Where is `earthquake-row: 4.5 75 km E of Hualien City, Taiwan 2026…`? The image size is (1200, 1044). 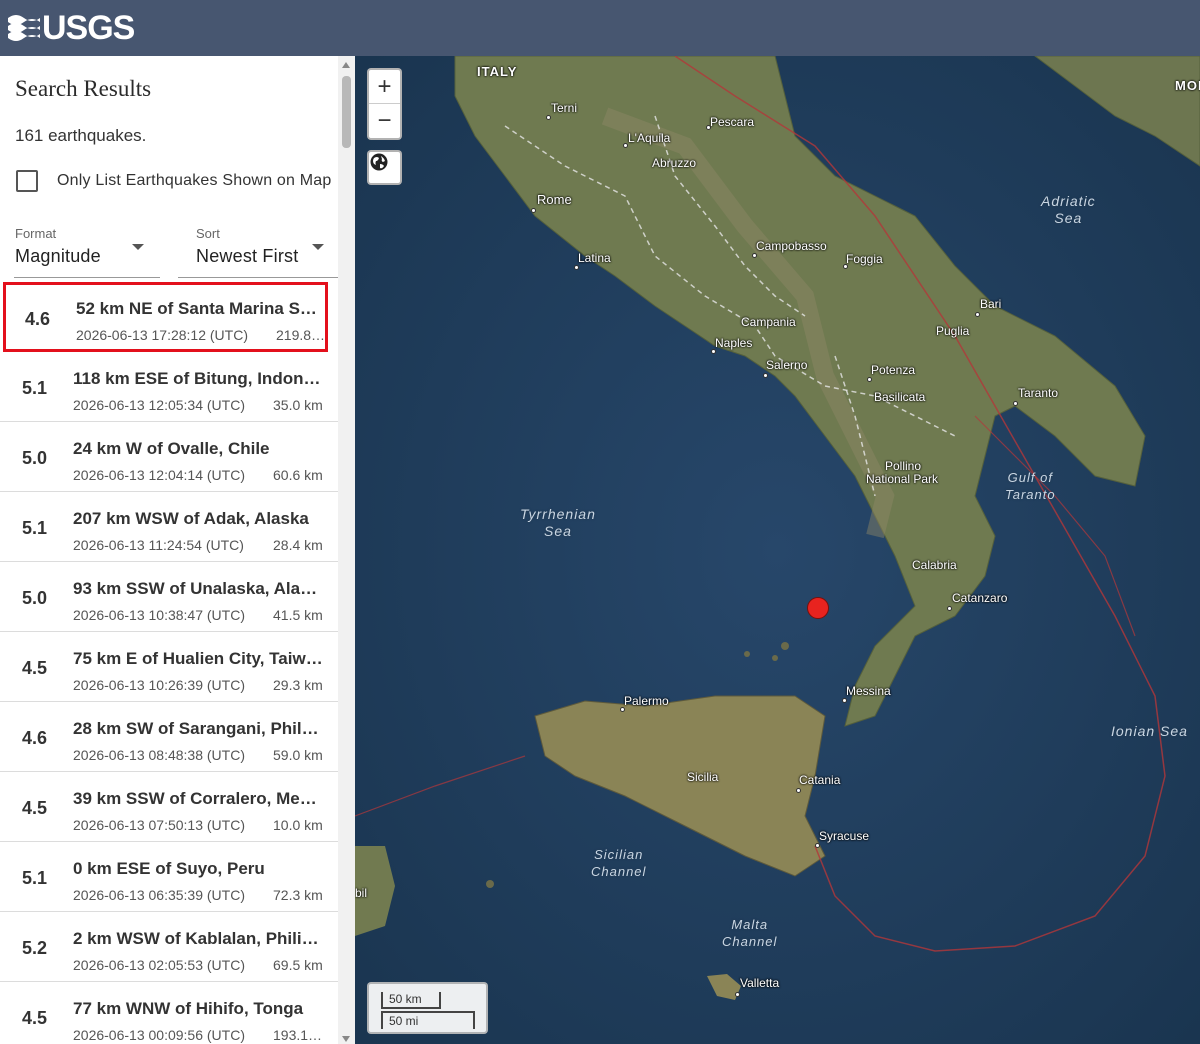 earthquake-row: 4.5 75 km E of Hualien City, Taiwan 2026… is located at coordinates (169, 667).